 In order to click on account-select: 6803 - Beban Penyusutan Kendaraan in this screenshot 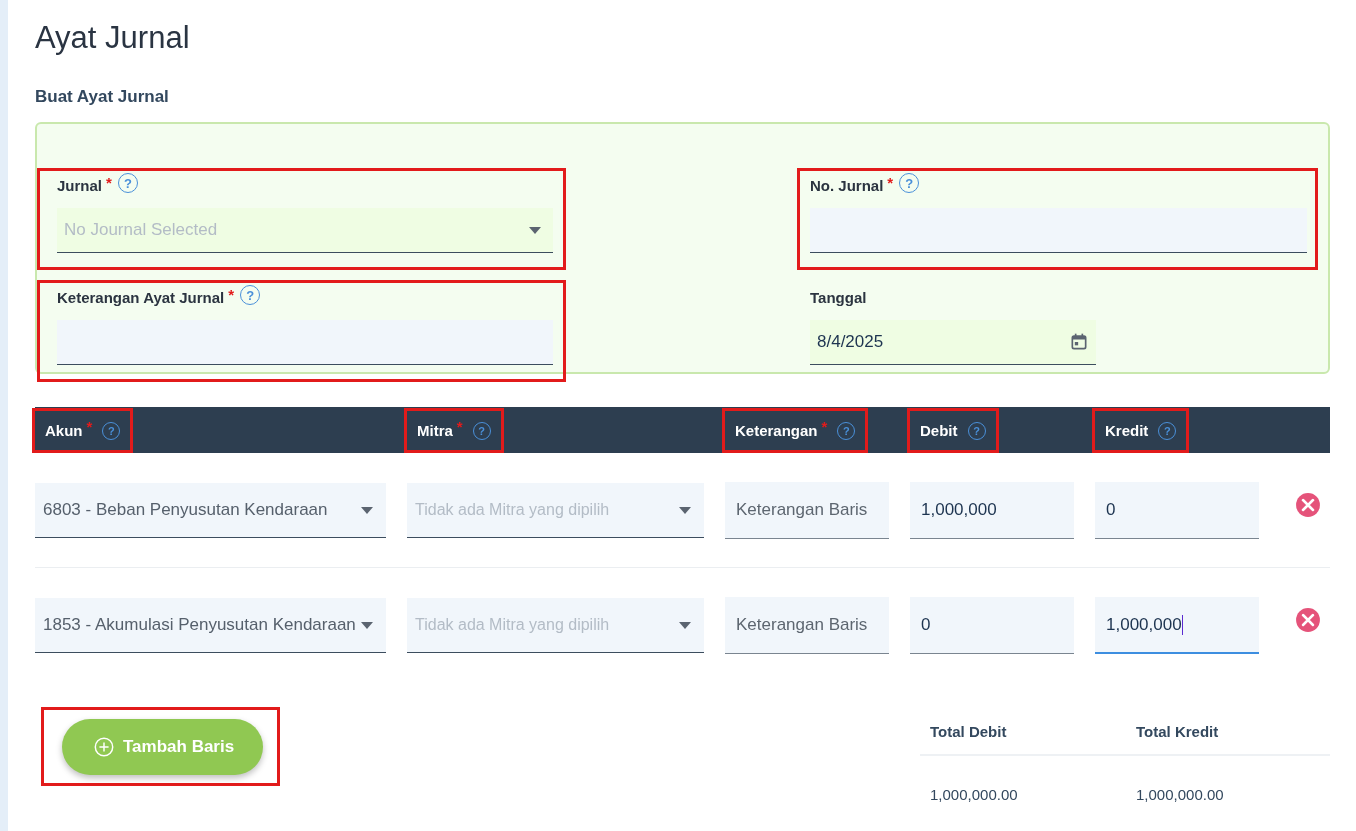, I will do `click(210, 510)`.